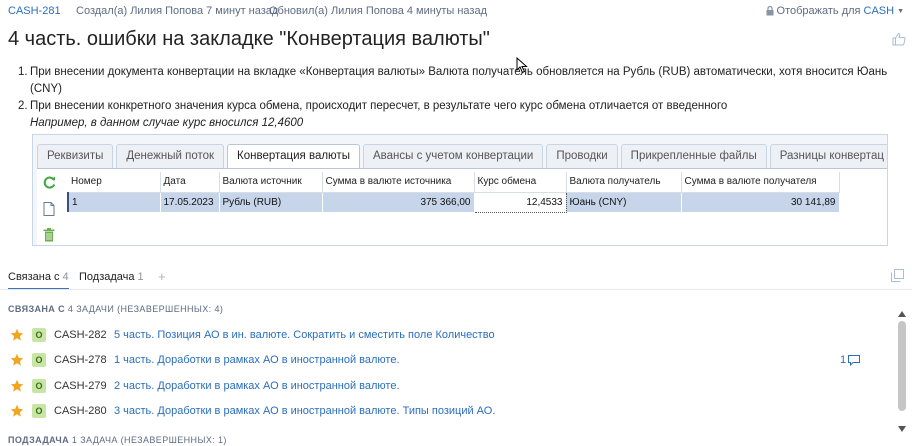 Image resolution: width=912 pixels, height=446 pixels. What do you see at coordinates (80, 411) in the screenshot?
I see `task-key: CASH-280` at bounding box center [80, 411].